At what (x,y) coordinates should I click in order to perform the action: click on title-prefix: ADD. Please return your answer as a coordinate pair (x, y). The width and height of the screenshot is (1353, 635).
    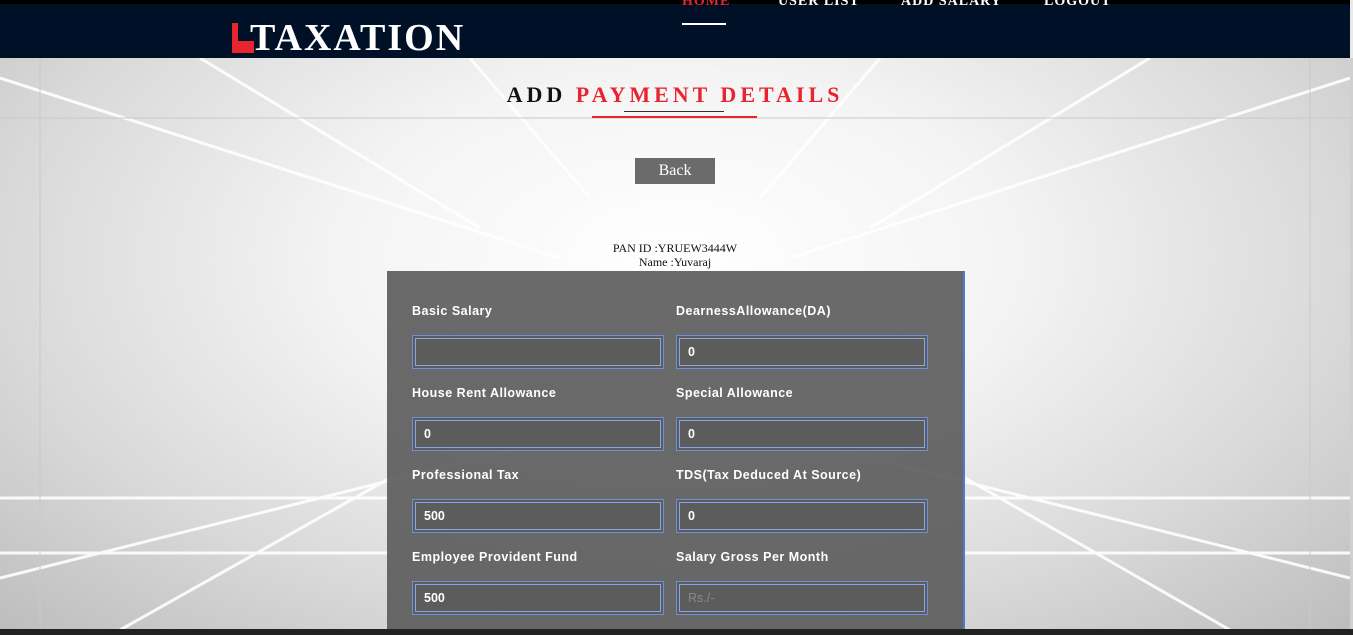
    Looking at the image, I should click on (536, 94).